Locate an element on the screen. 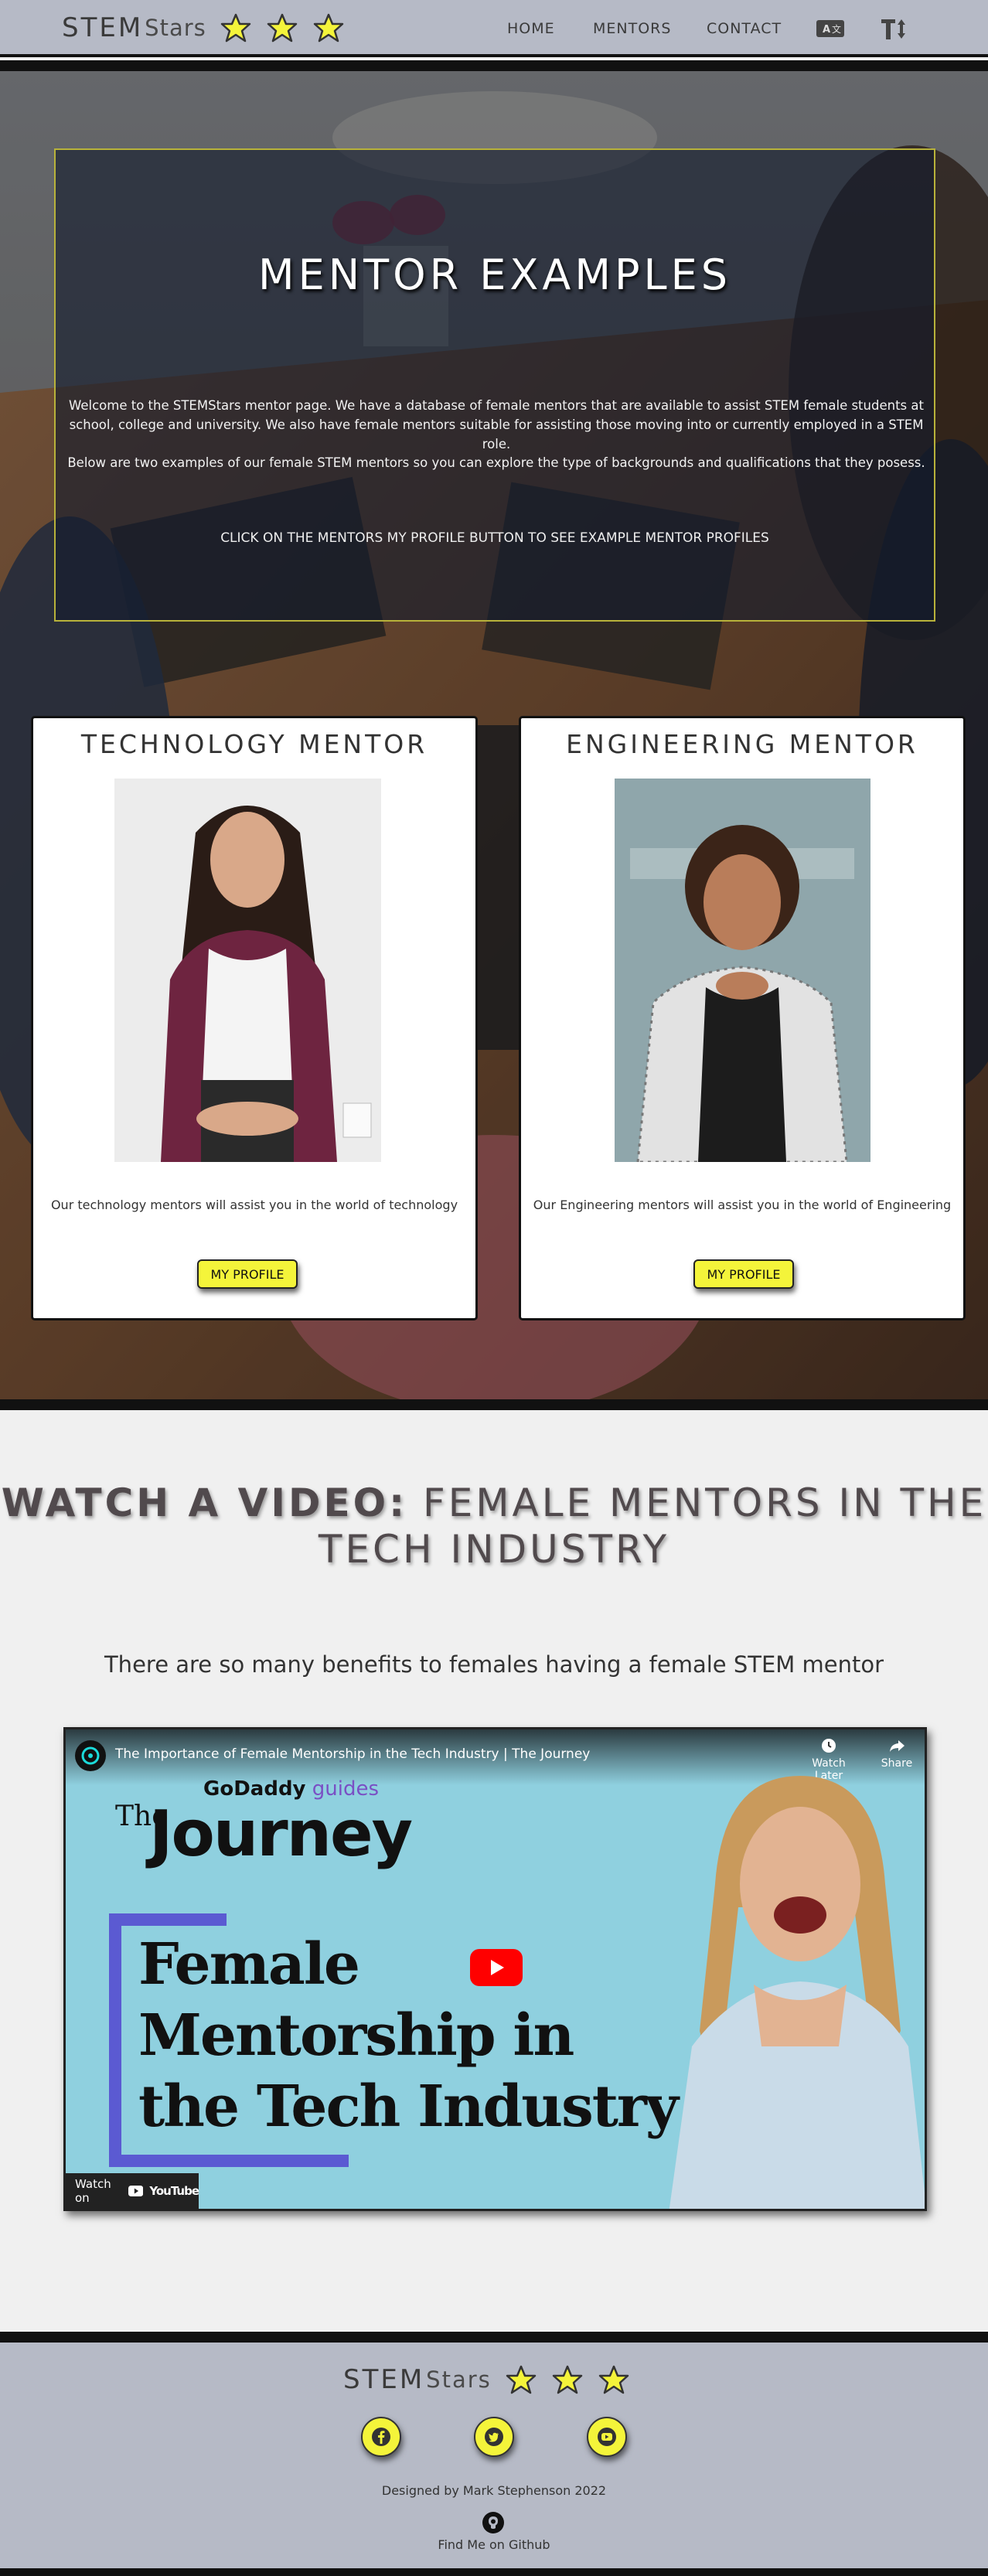 Image resolution: width=988 pixels, height=2576 pixels. card-title: ENGINEERING MENTOR is located at coordinates (742, 744).